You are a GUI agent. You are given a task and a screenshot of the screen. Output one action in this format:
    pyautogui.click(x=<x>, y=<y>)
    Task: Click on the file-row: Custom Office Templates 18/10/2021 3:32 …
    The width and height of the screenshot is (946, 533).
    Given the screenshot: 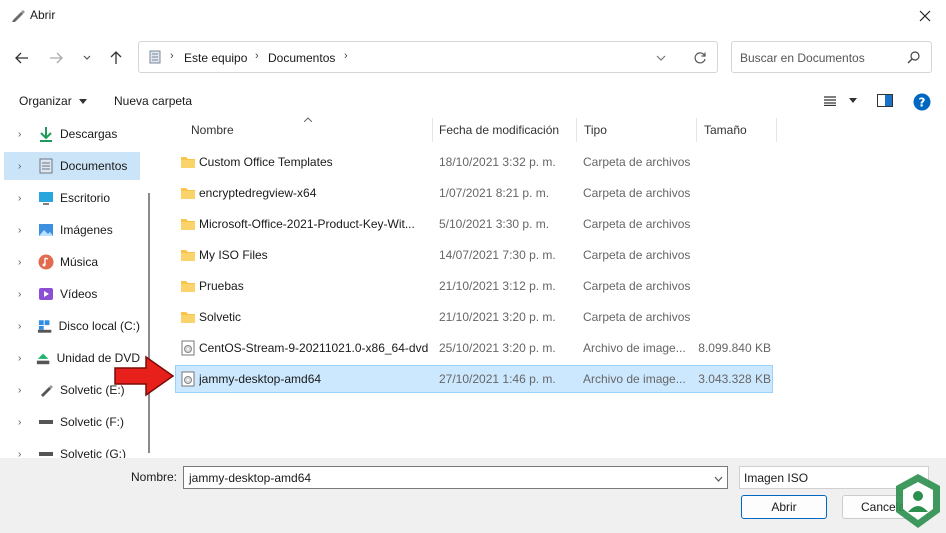 What is the action you would take?
    pyautogui.click(x=474, y=162)
    